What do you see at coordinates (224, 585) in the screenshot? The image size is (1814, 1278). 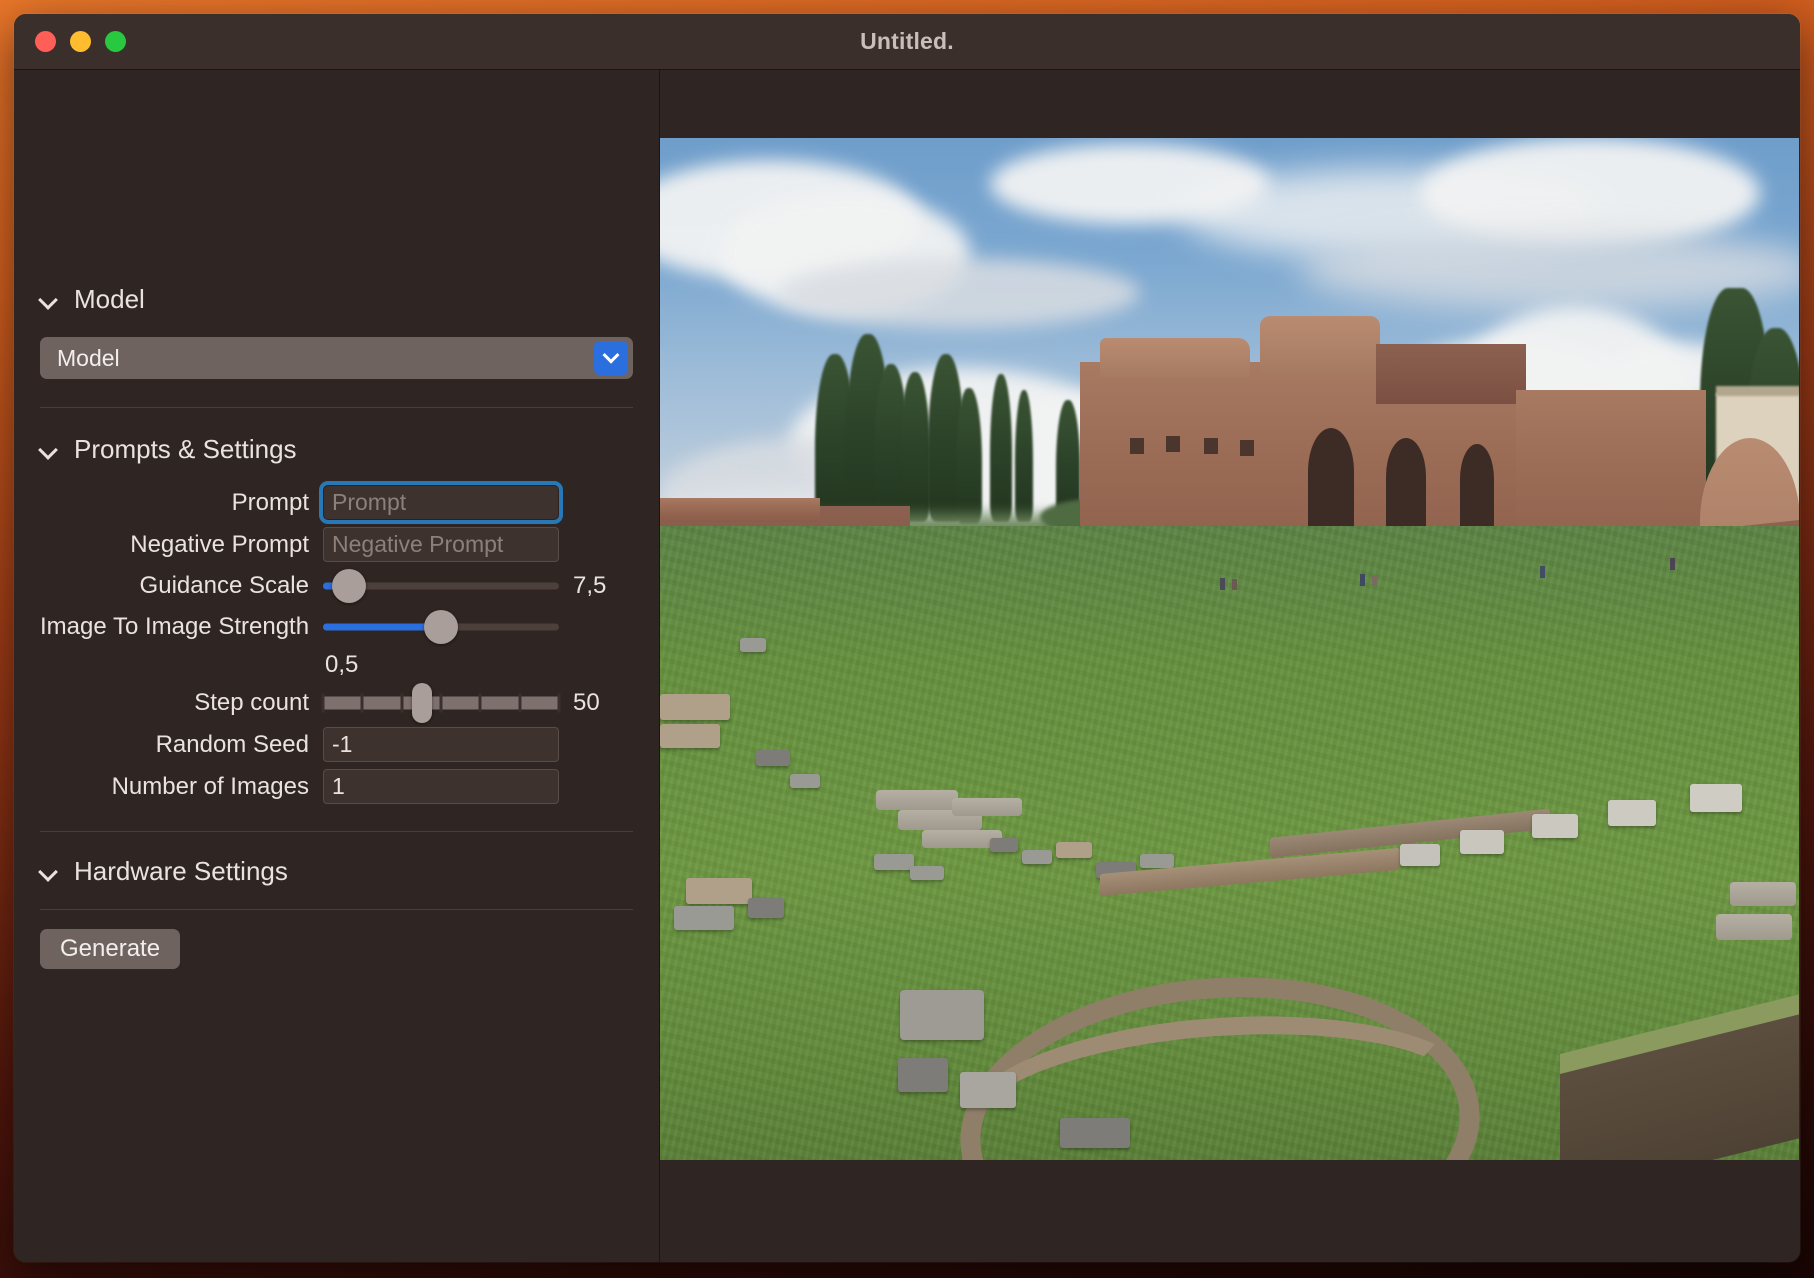 I see `guidance-scale-label: Guidance Scale` at bounding box center [224, 585].